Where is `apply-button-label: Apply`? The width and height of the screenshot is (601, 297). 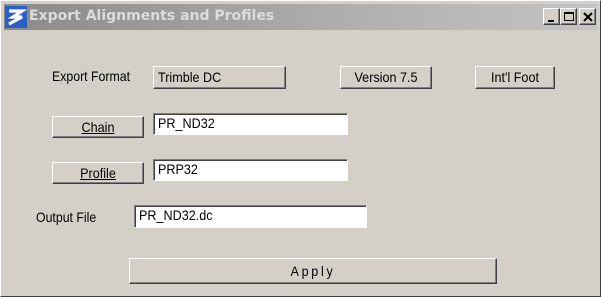 apply-button-label: Apply is located at coordinates (313, 271).